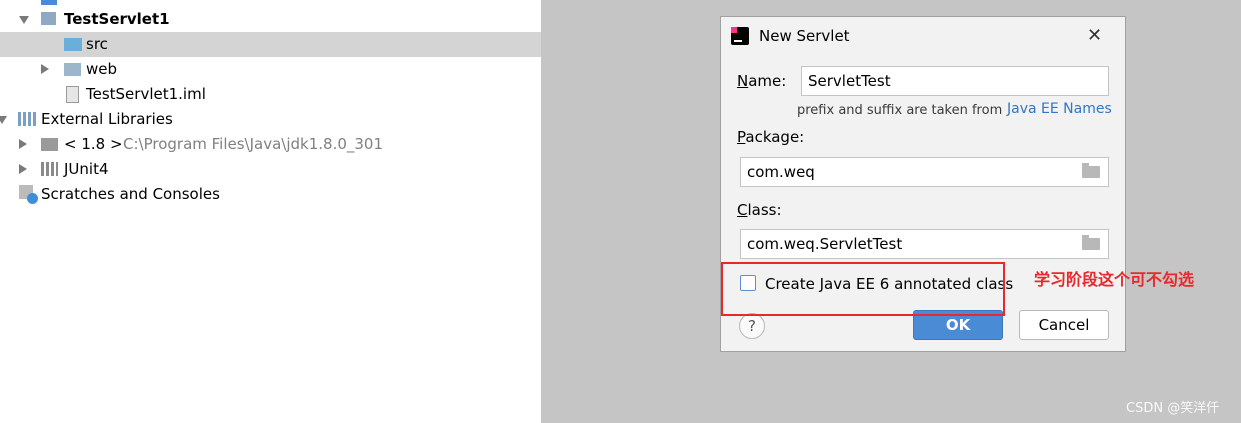 This screenshot has width=1241, height=423. What do you see at coordinates (117, 19) in the screenshot?
I see `tree-item-label: TestServlet1` at bounding box center [117, 19].